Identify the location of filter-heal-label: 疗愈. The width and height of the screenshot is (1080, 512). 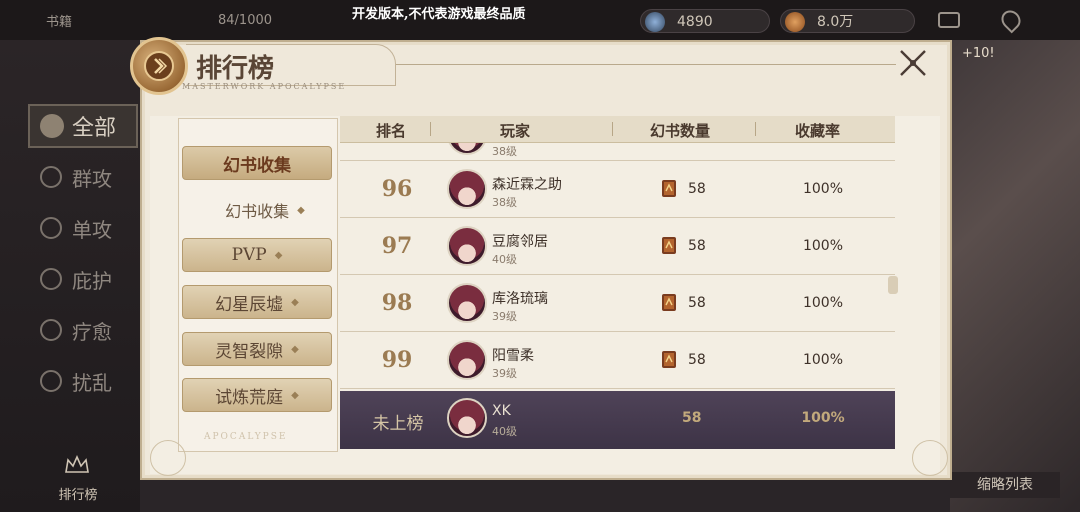
(92, 331).